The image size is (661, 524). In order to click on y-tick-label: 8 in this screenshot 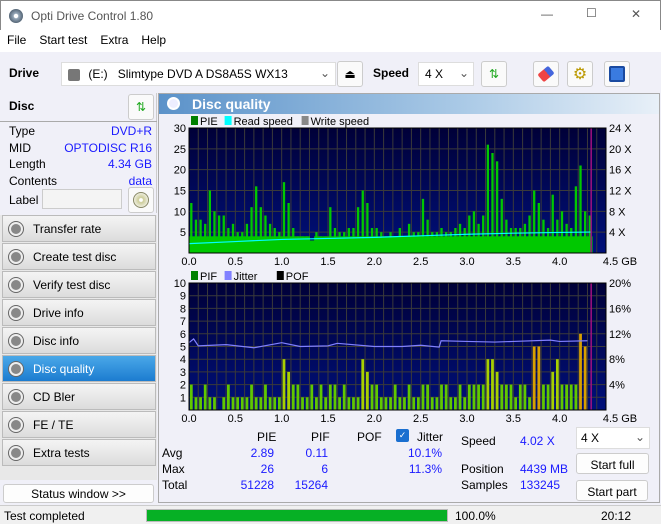, I will do `click(183, 309)`.